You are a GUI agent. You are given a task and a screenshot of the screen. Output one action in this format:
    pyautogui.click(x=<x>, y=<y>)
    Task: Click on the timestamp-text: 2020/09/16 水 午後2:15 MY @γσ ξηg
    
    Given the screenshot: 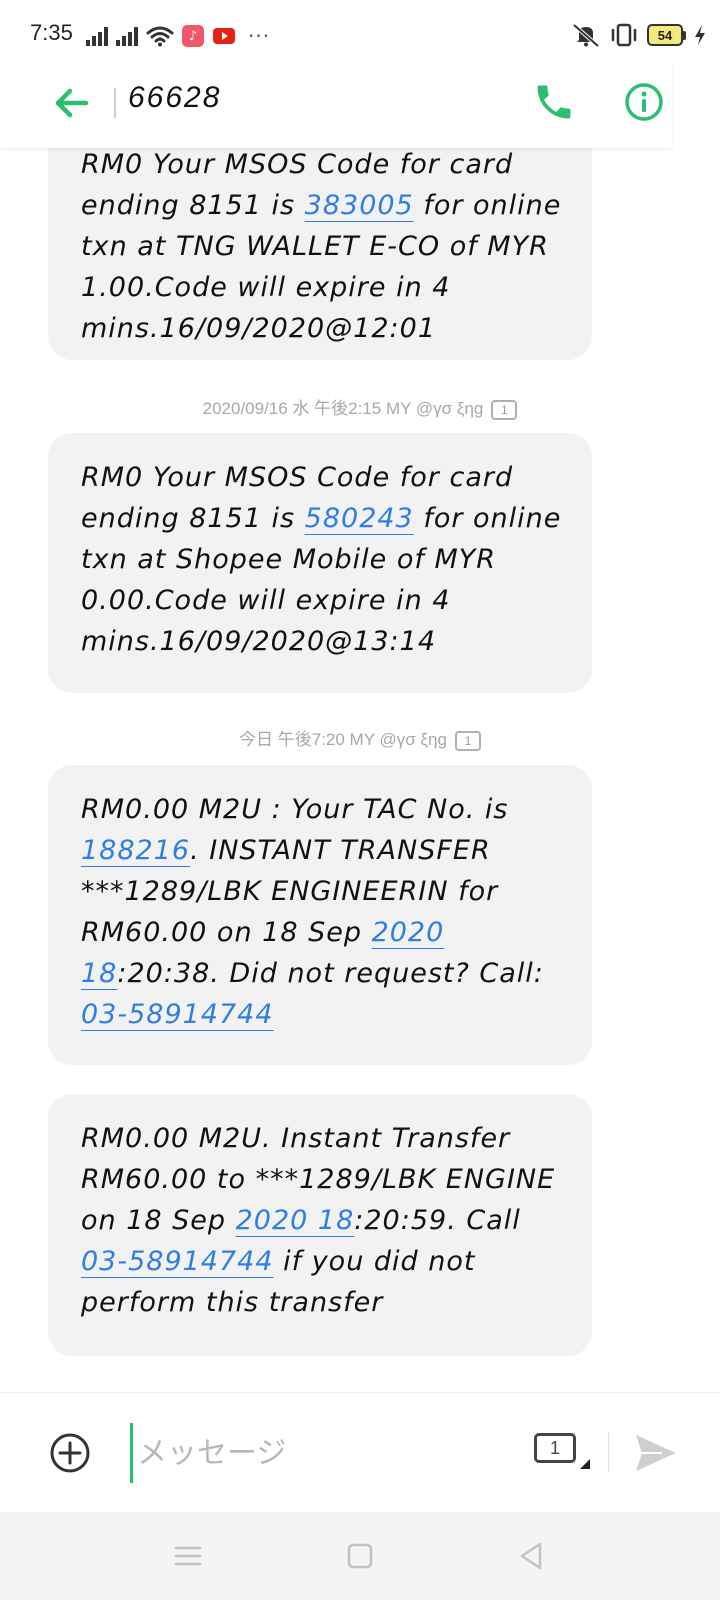 What is the action you would take?
    pyautogui.click(x=343, y=408)
    